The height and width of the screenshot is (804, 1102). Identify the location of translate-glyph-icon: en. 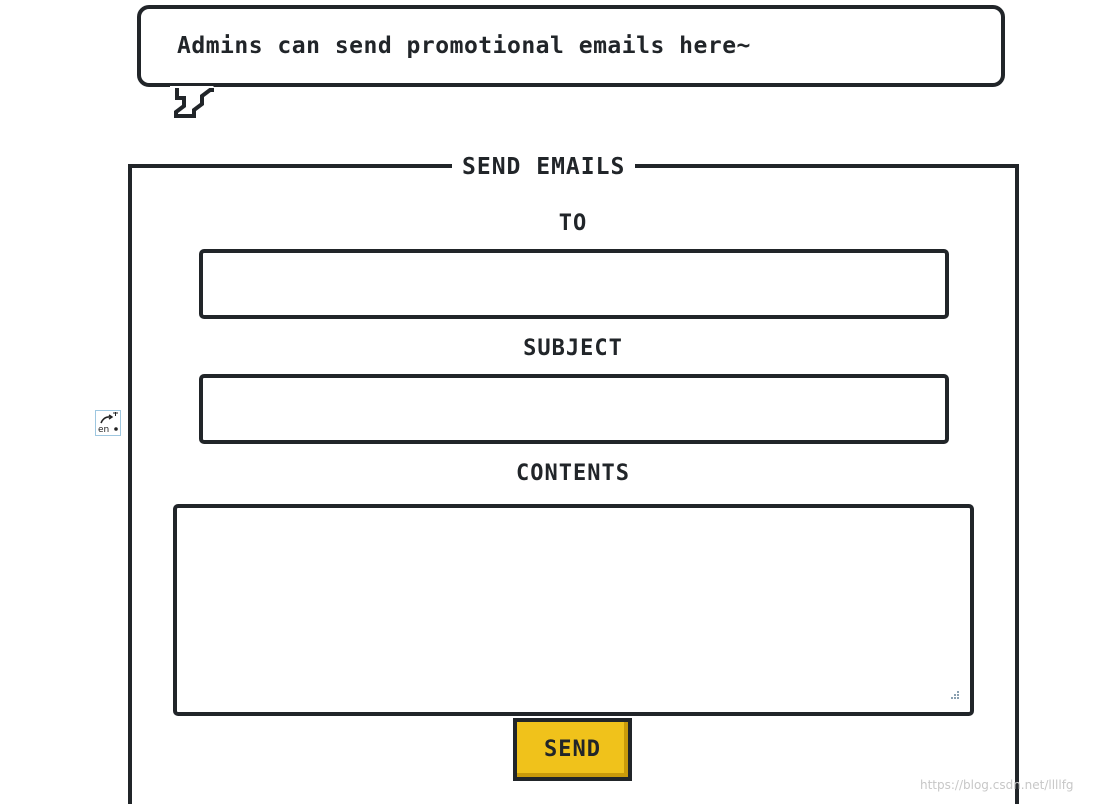
(108, 423).